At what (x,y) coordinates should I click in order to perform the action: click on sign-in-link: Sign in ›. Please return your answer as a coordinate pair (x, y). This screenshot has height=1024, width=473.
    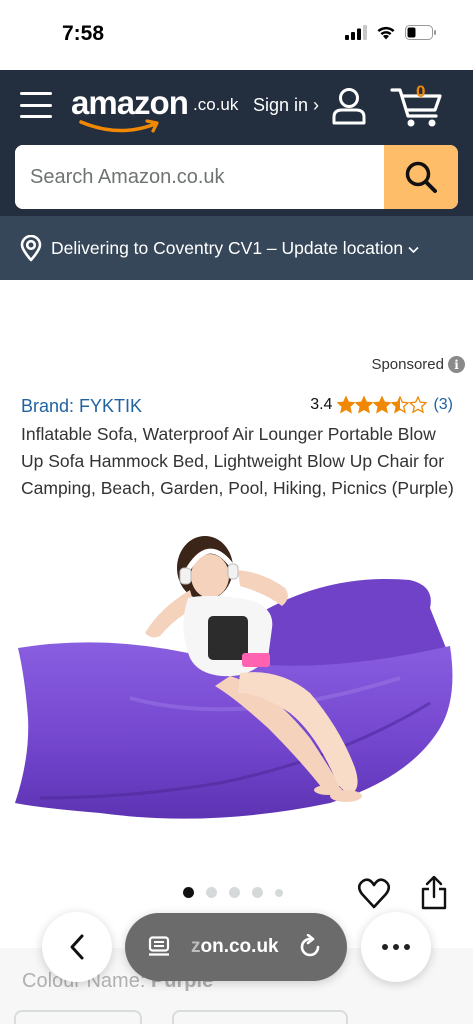
    Looking at the image, I should click on (286, 105).